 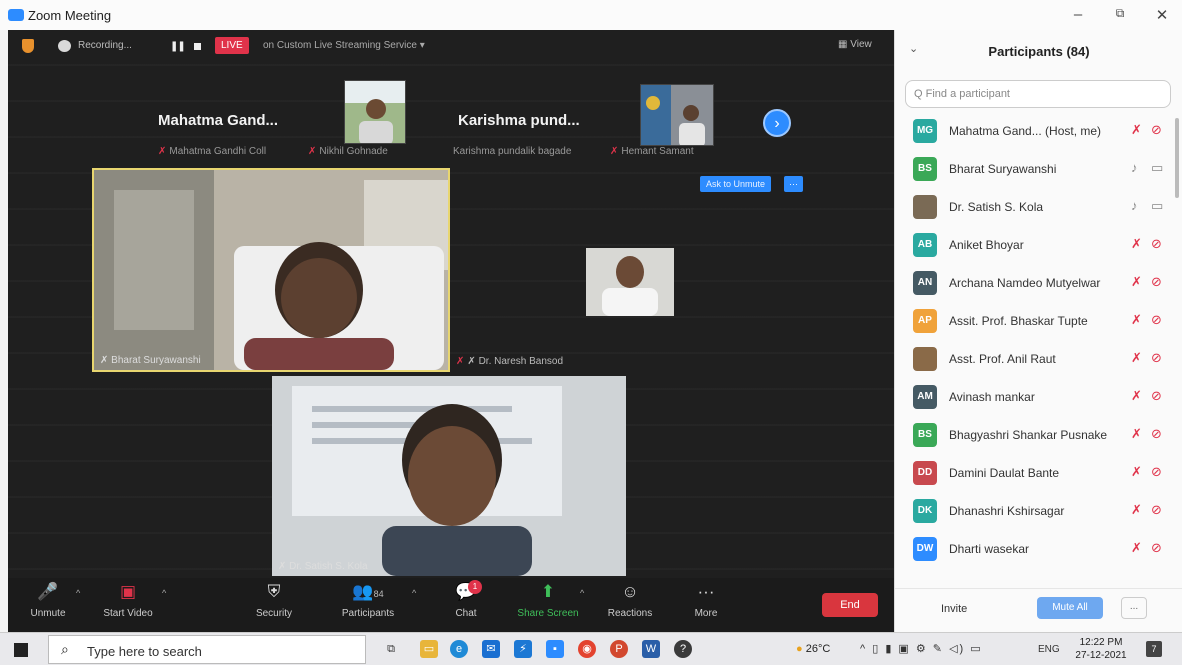 What do you see at coordinates (207, 649) in the screenshot?
I see `taskbar-search-box: ⌕ Type here to search` at bounding box center [207, 649].